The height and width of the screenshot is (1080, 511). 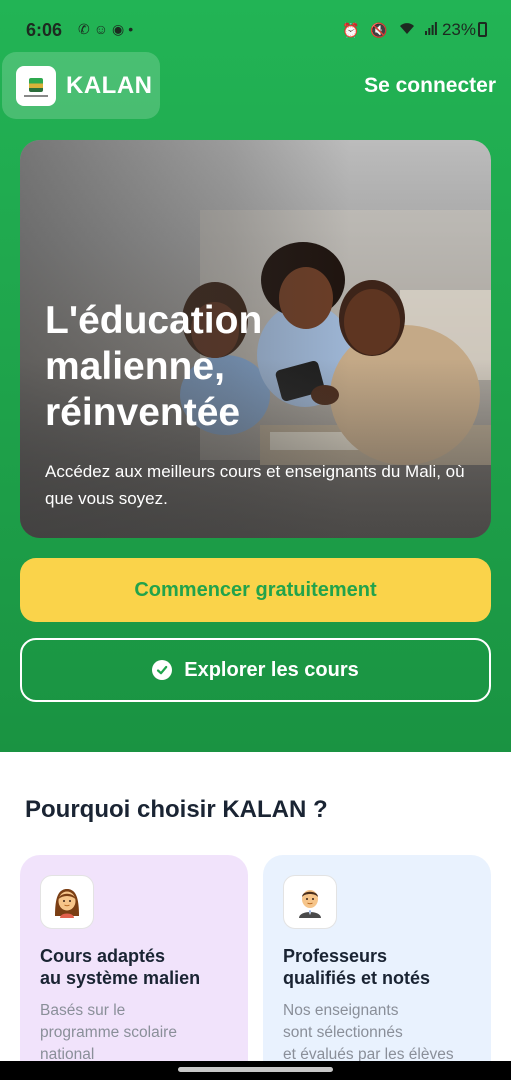 What do you see at coordinates (162, 670) in the screenshot?
I see `check-circle-icon` at bounding box center [162, 670].